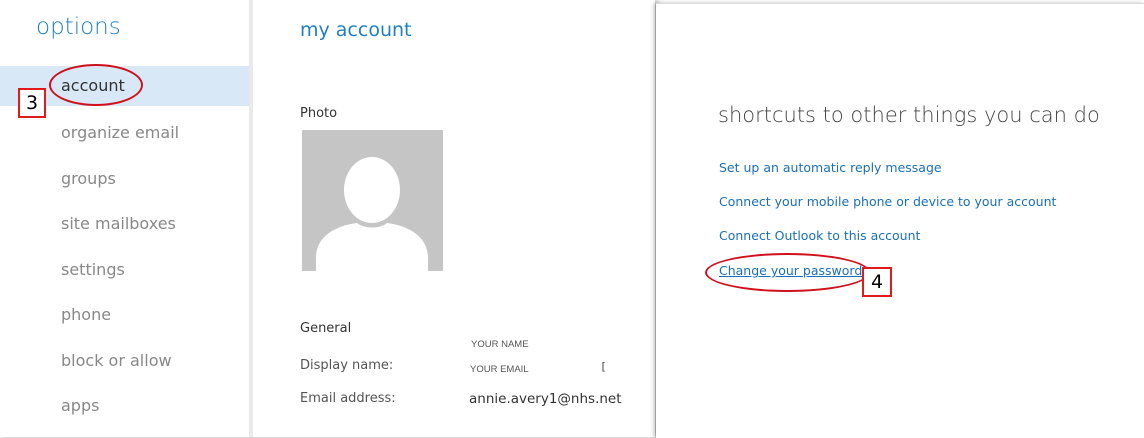 This screenshot has width=1144, height=438. Describe the element at coordinates (356, 30) in the screenshot. I see `page-title: my account` at that location.